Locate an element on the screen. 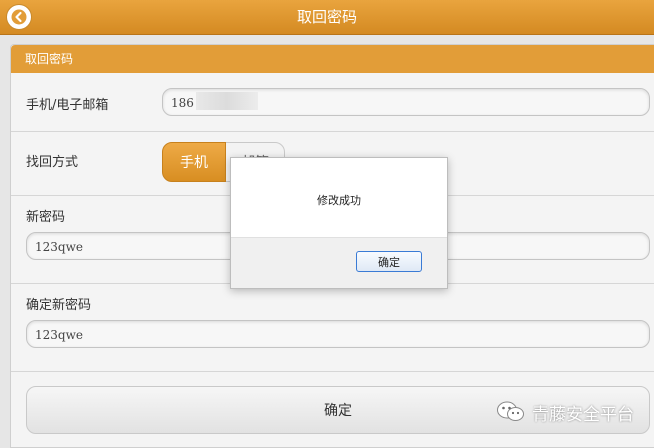  watermark: 青藤安全平台 is located at coordinates (565, 412).